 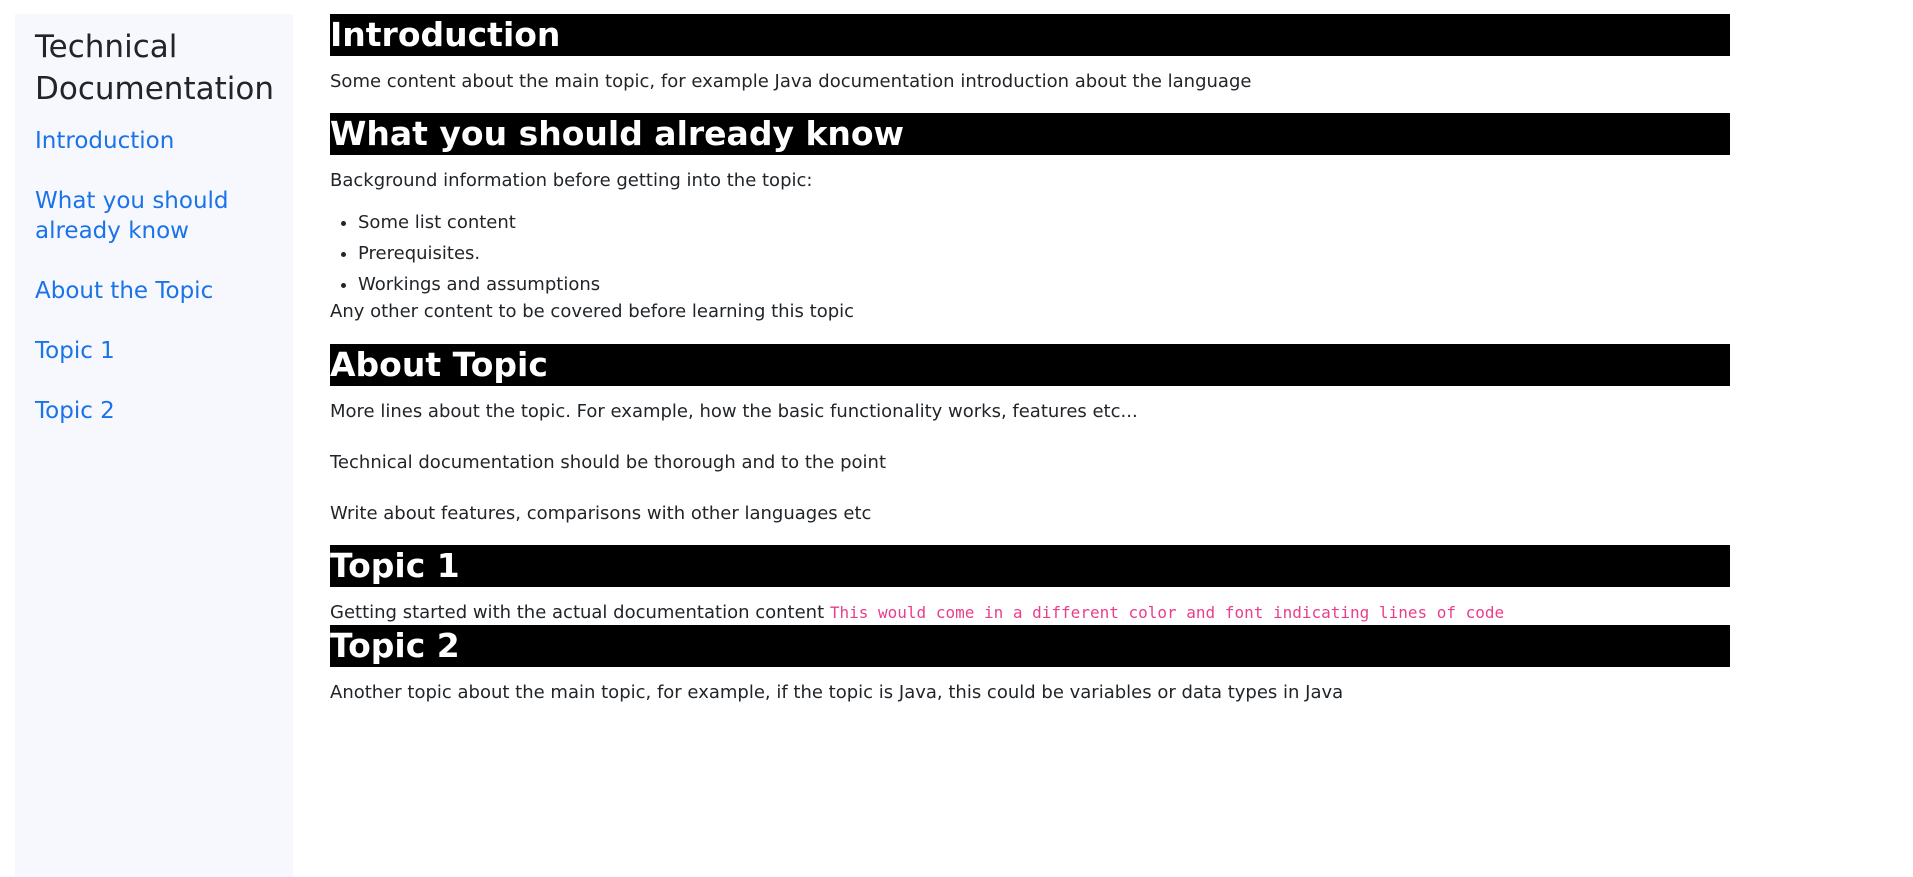 I want to click on nav-item-topic-1: Topic 1, so click(x=164, y=351).